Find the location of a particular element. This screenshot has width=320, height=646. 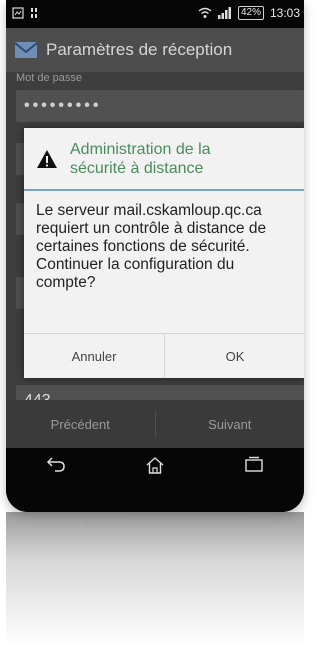

sim-notification-icon is located at coordinates (34, 13).